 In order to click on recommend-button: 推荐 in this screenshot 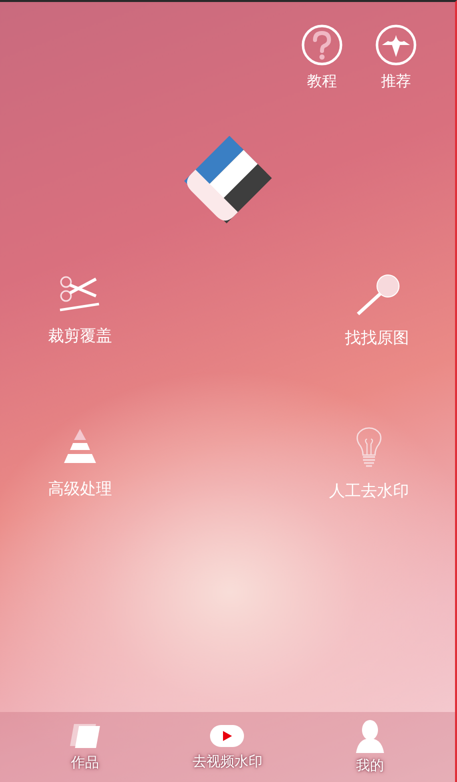, I will do `click(396, 57)`.